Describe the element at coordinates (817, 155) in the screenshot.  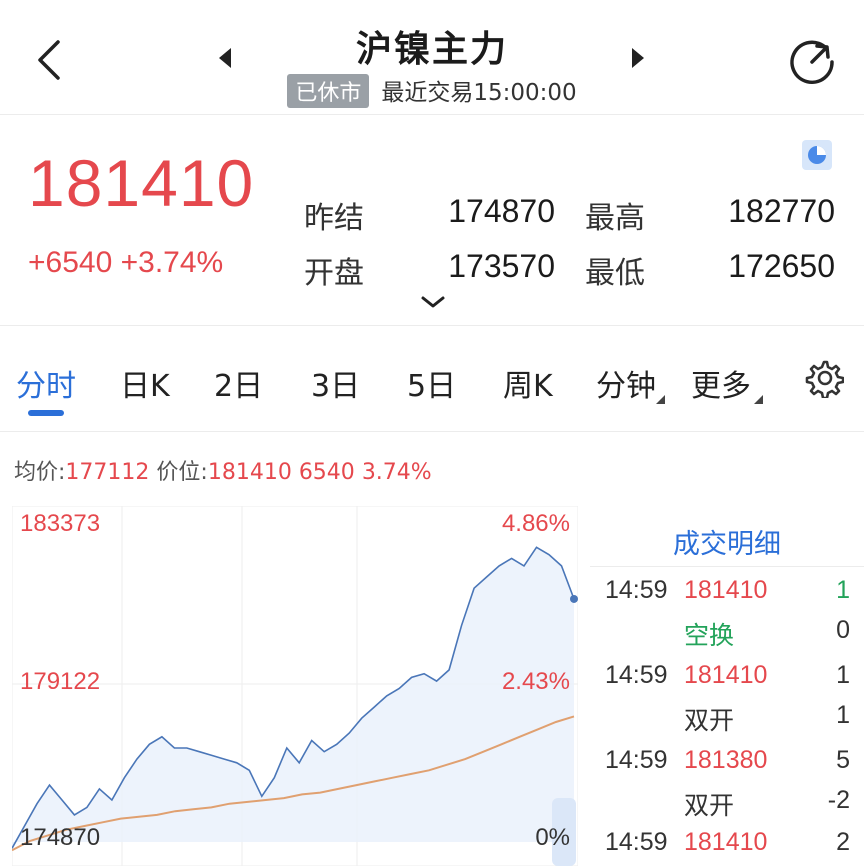
I see `pie-chart-icon` at that location.